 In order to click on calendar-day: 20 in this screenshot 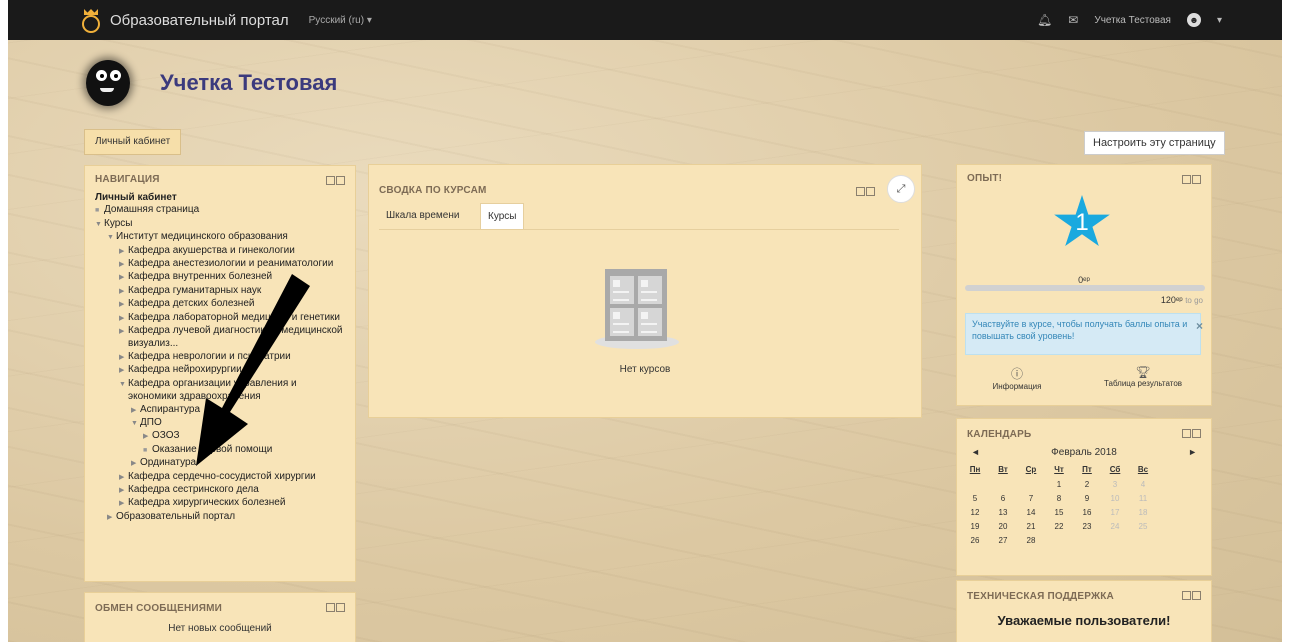, I will do `click(1003, 526)`.